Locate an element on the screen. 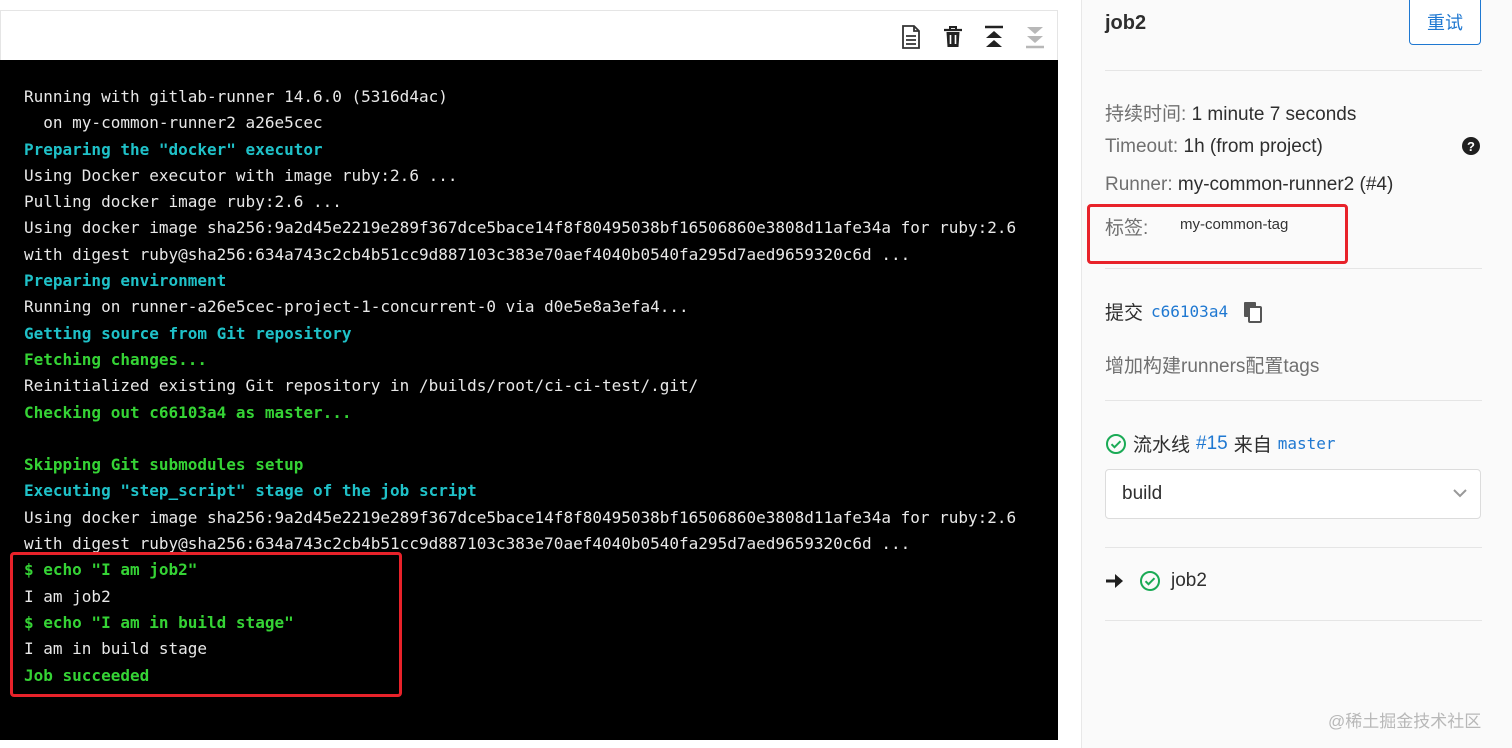 This screenshot has height=748, width=1512. commit-sha-link: c66103a4 is located at coordinates (1189, 311).